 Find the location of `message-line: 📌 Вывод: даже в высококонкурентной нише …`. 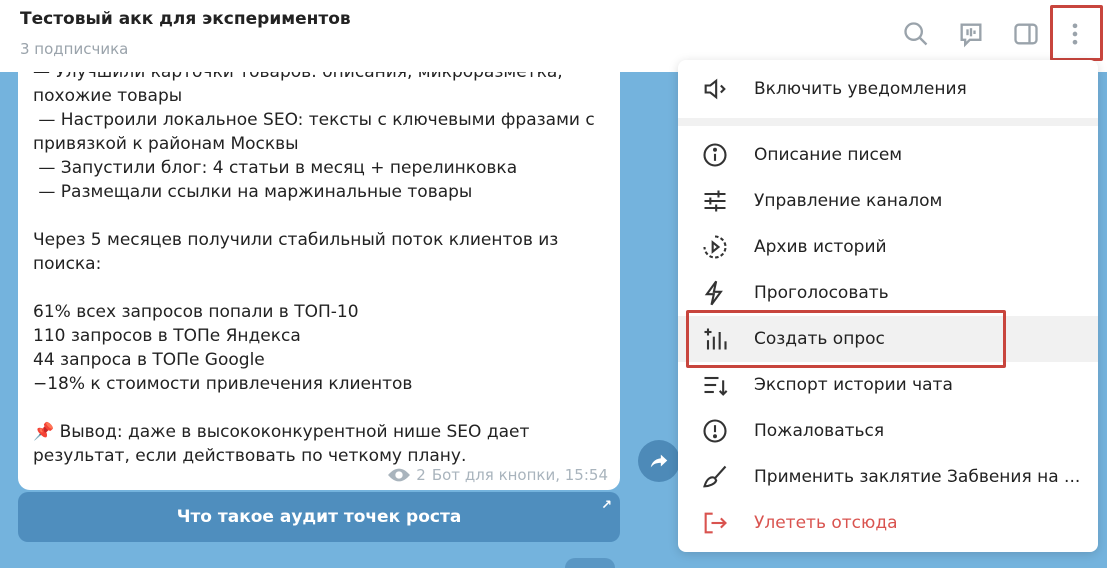

message-line: 📌 Вывод: даже в высококонкурентной нише … is located at coordinates (281, 432).